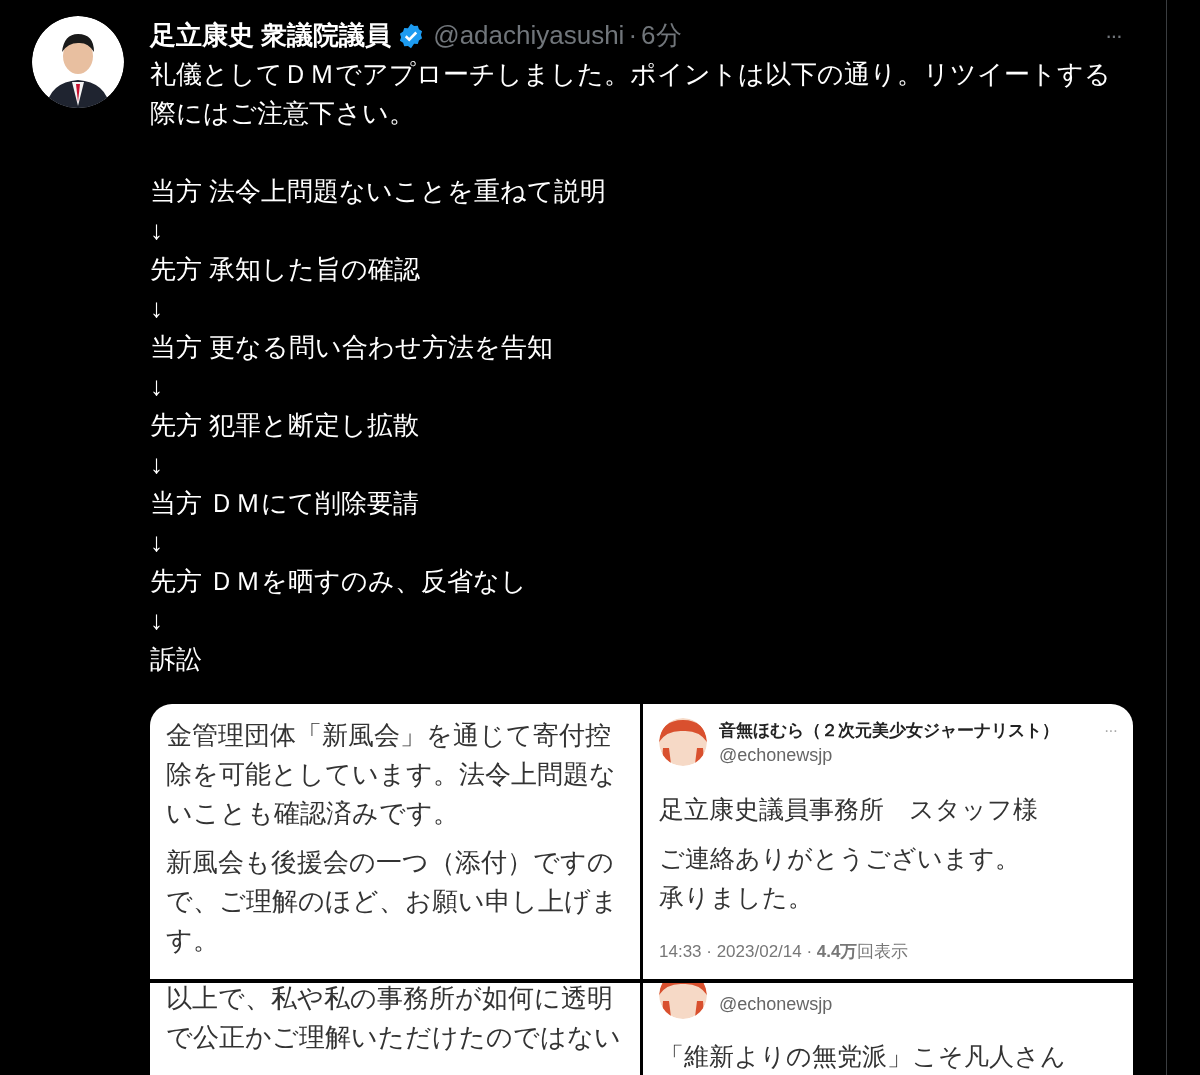 This screenshot has height=1075, width=1200. What do you see at coordinates (631, 94) in the screenshot?
I see `post-text: 礼儀としてＤＭでアプローチしました。ポイントは以下の通り。リツイートする際にはご注意下さい。` at bounding box center [631, 94].